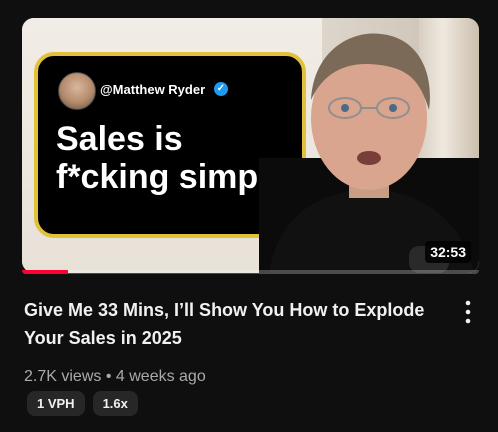 Image resolution: width=498 pixels, height=432 pixels. Describe the element at coordinates (160, 376) in the screenshot. I see `upload-age: 4 weeks ago` at that location.